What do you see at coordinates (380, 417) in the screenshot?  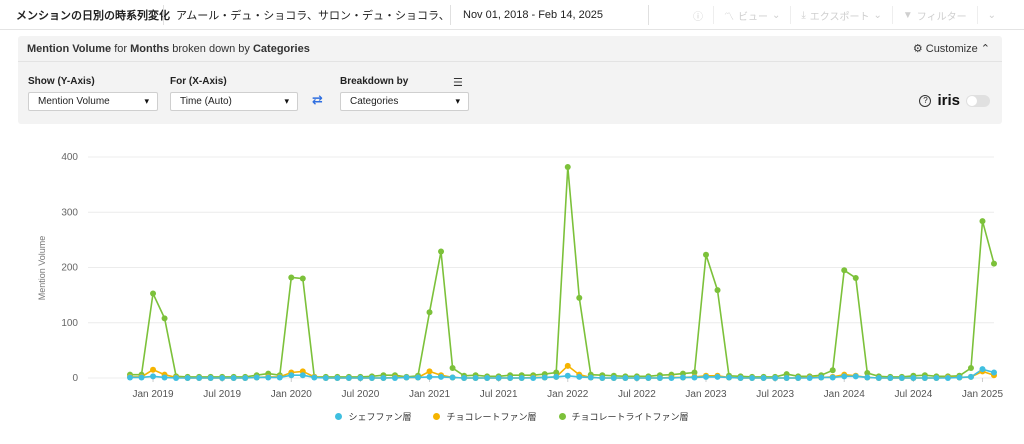 I see `legend-label: シェフファン層` at bounding box center [380, 417].